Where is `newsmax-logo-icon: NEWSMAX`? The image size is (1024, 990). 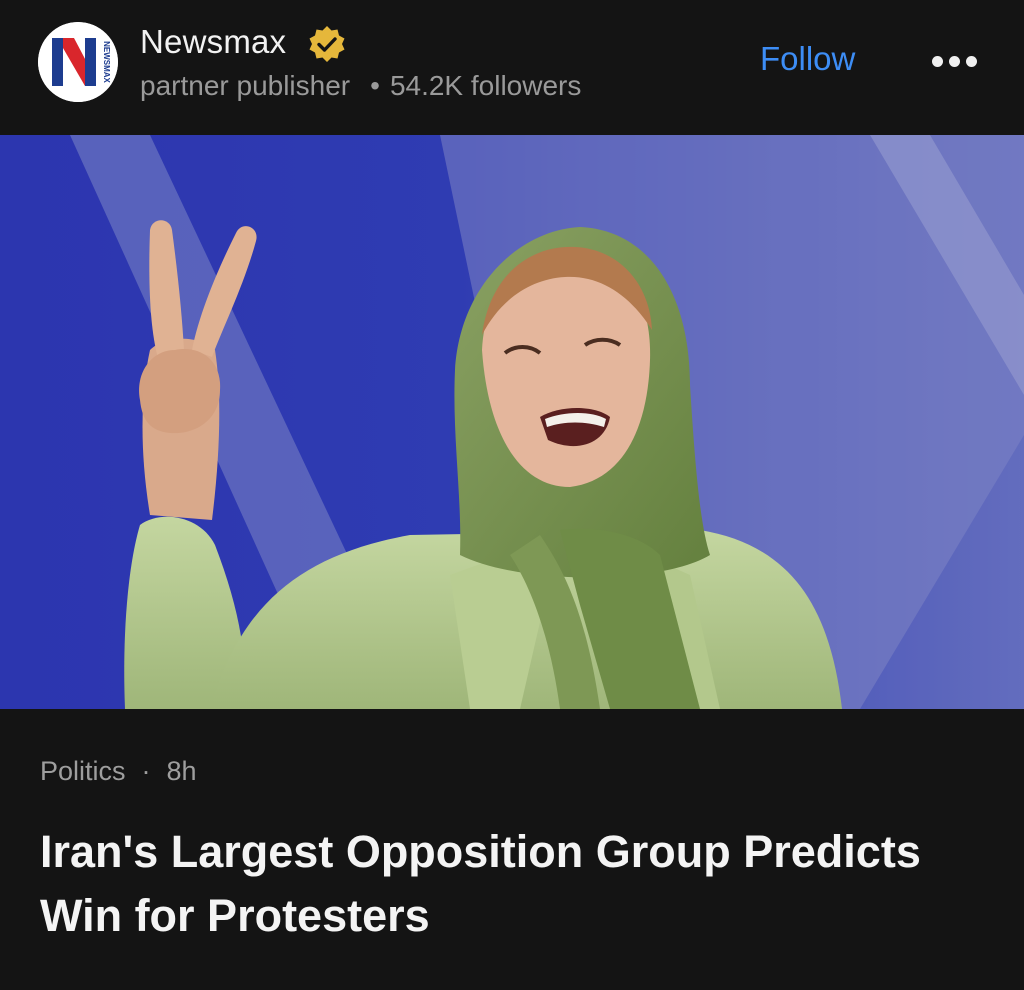
newsmax-logo-icon: NEWSMAX is located at coordinates (78, 62).